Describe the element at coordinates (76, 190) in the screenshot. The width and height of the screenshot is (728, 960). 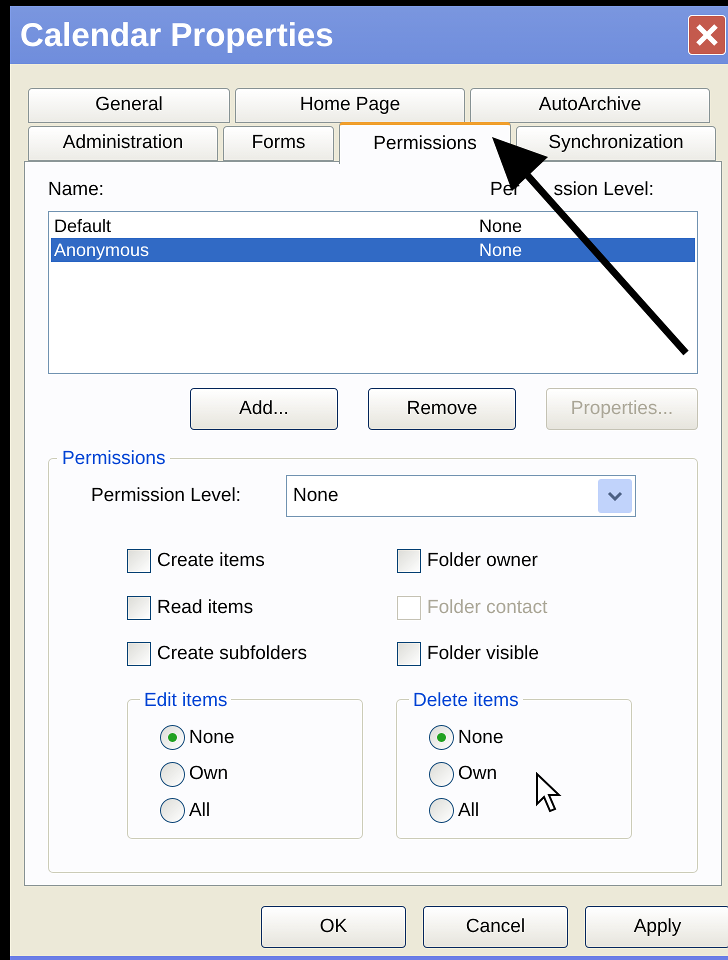
I see `column-header: Name:` at that location.